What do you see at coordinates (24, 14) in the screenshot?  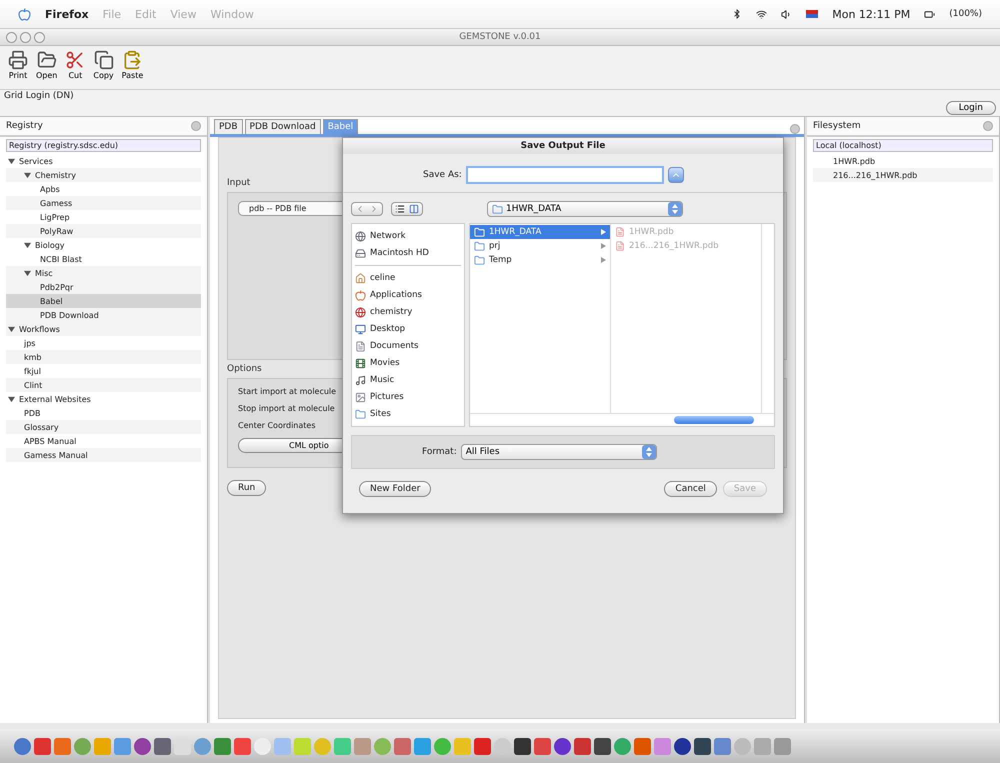 I see `apple-menu-icon` at bounding box center [24, 14].